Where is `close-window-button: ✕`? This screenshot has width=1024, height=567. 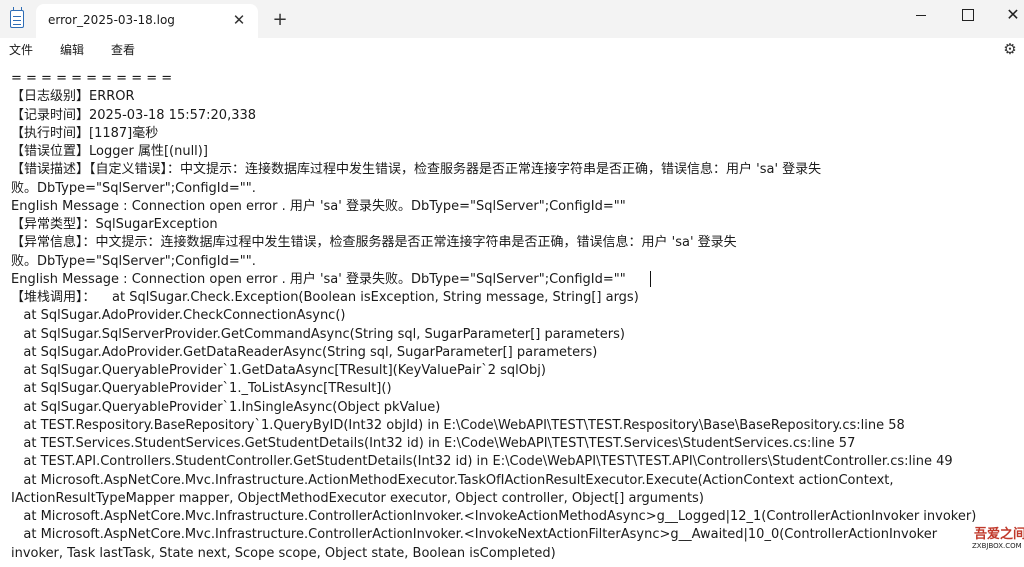 close-window-button: ✕ is located at coordinates (1007, 15).